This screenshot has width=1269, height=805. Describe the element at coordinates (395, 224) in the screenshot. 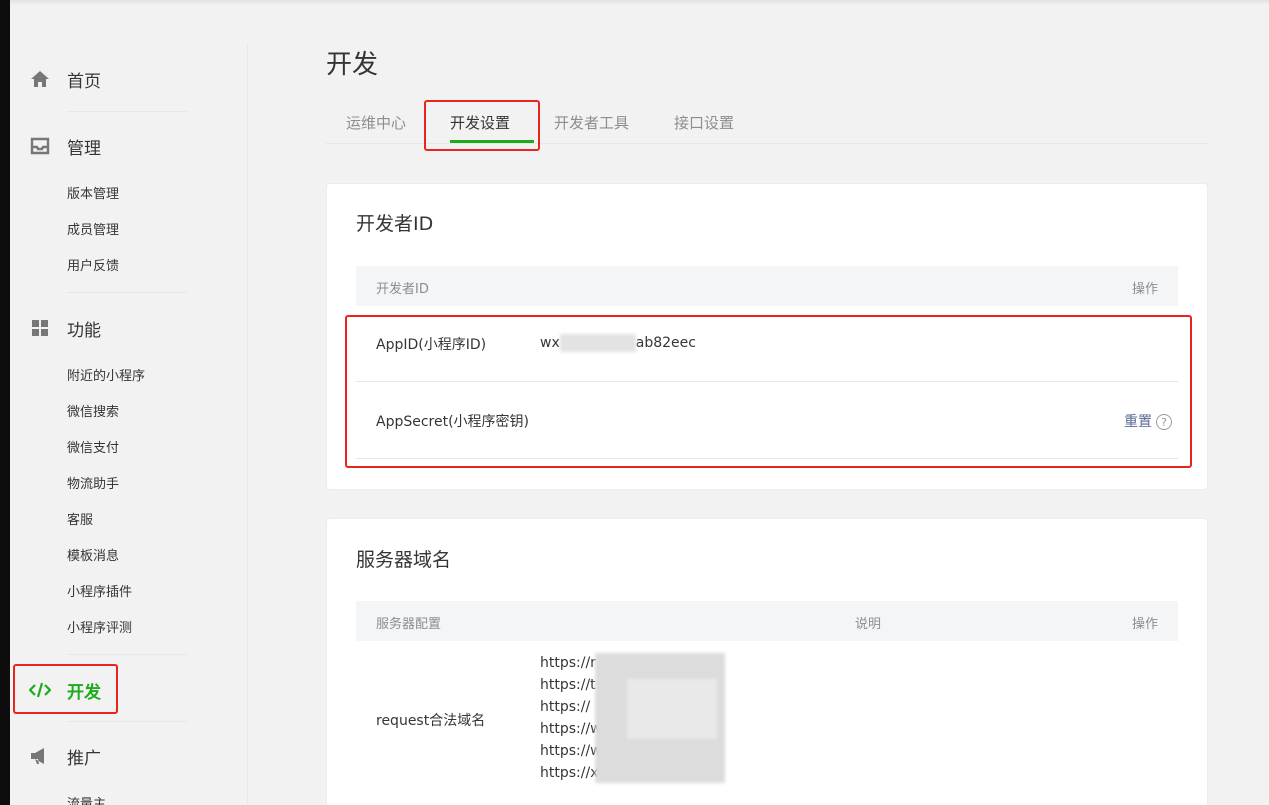

I see `card-title: 开发者ID` at that location.